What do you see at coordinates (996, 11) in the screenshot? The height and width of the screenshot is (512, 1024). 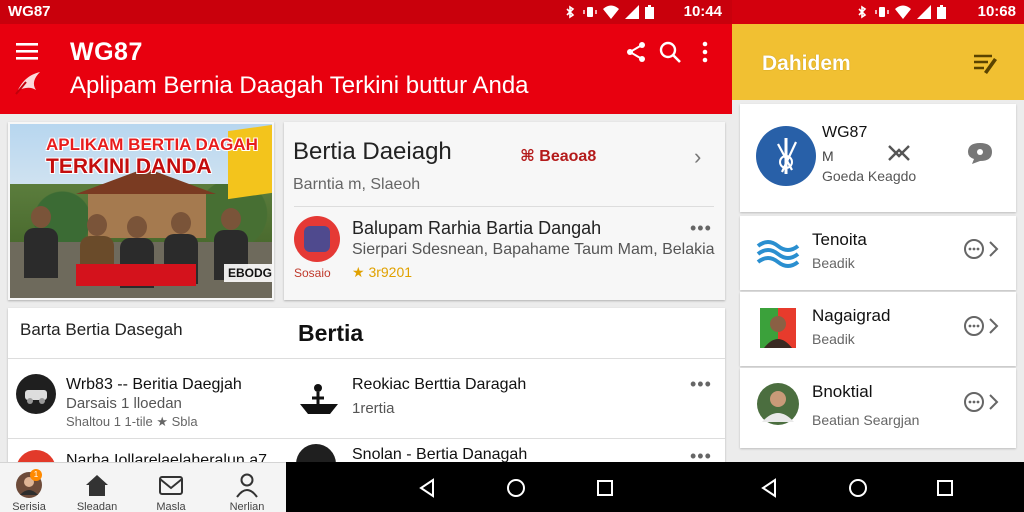 I see `status-time: 10:68` at bounding box center [996, 11].